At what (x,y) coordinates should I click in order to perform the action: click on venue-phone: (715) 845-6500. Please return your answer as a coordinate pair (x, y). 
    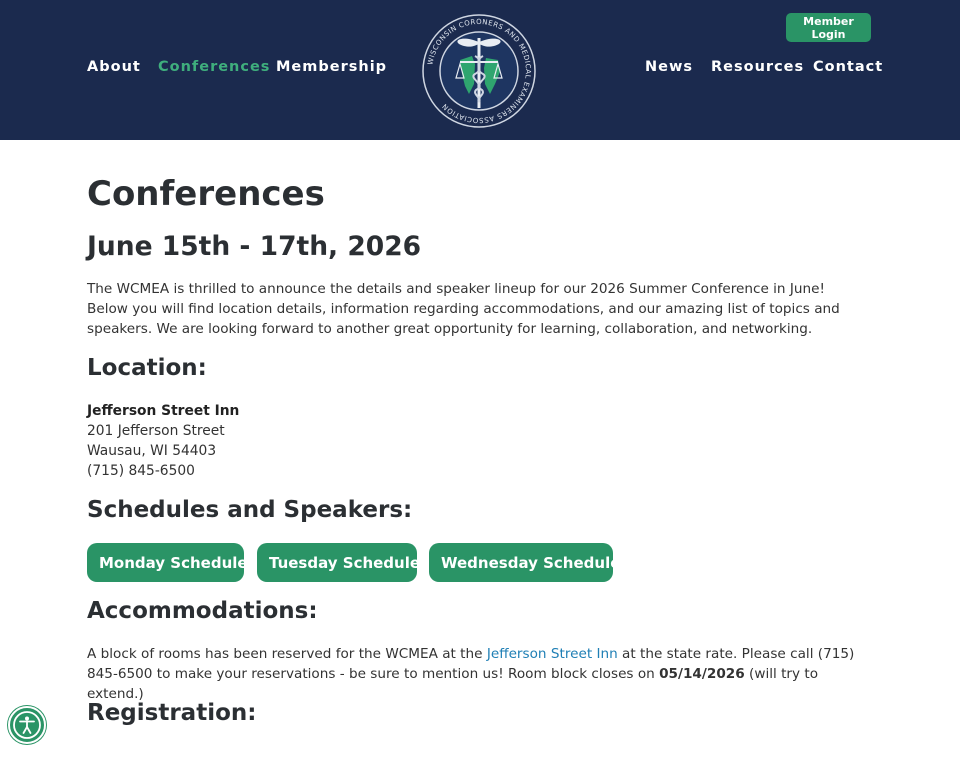
    Looking at the image, I should click on (141, 471).